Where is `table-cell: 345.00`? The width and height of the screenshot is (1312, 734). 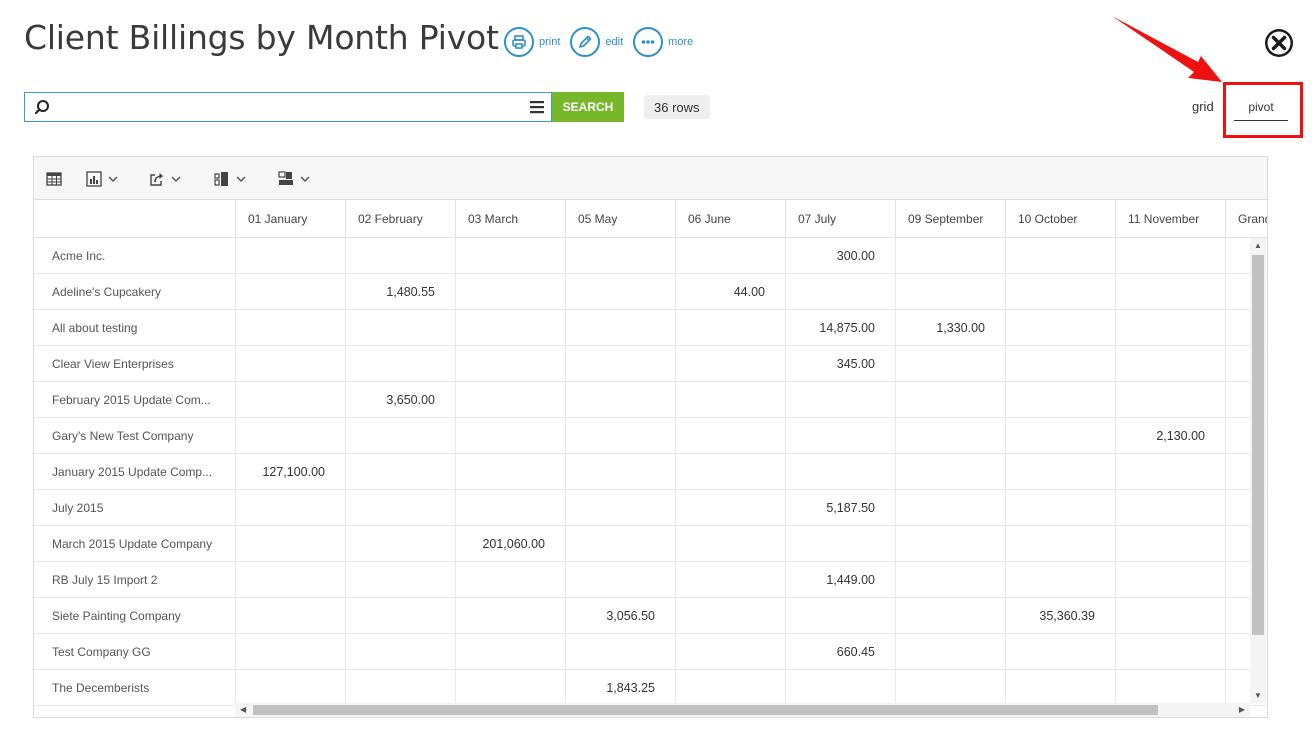
table-cell: 345.00 is located at coordinates (840, 364).